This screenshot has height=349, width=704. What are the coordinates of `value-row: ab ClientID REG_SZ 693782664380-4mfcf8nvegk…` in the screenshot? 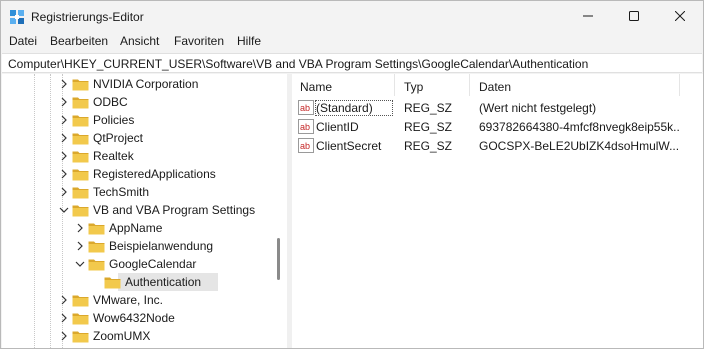 It's located at (497, 126).